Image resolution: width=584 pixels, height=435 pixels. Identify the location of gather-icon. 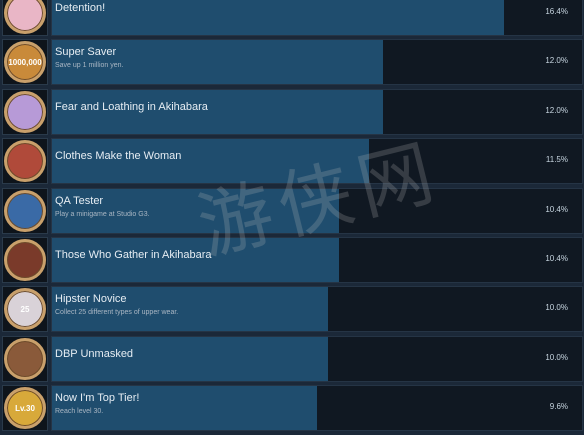
(25, 259).